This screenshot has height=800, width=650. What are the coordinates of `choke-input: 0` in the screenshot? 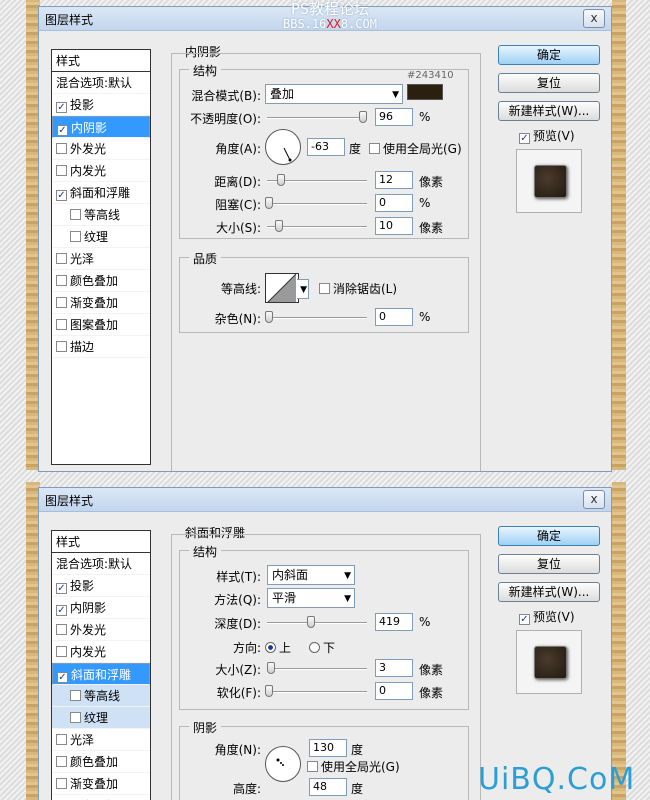 It's located at (394, 203).